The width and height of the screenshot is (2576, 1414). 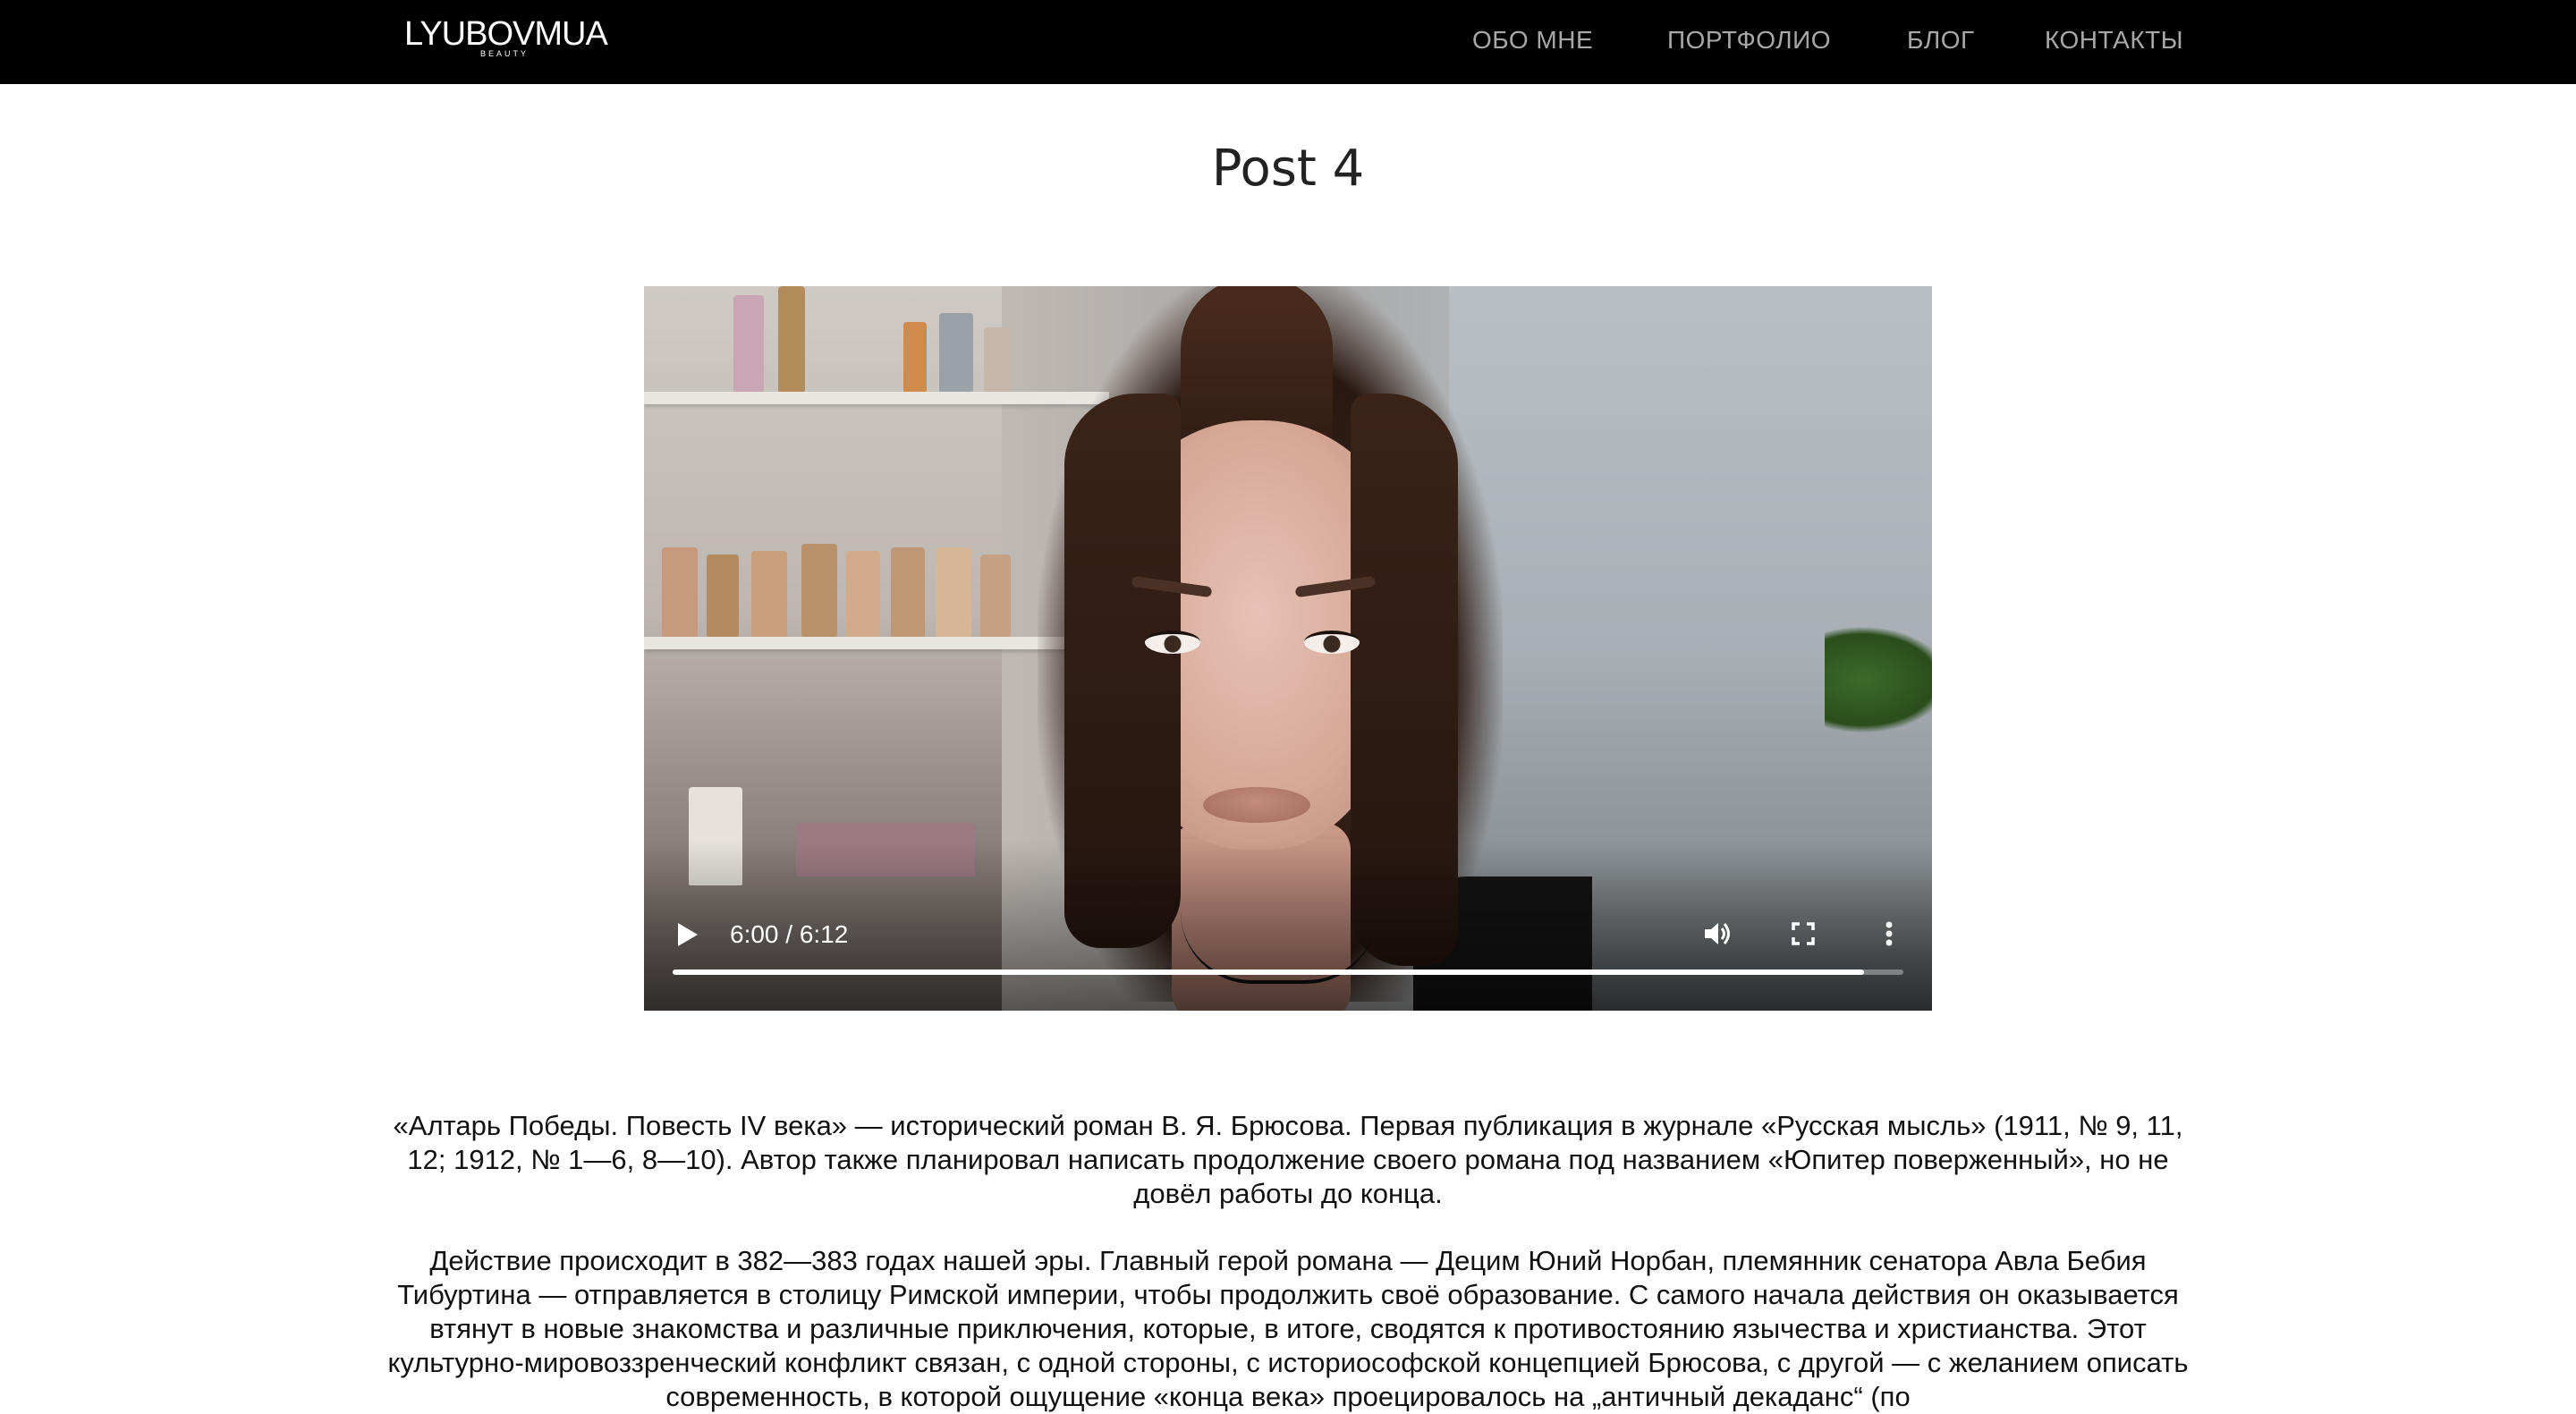 I want to click on video-progress-bar, so click(x=1288, y=972).